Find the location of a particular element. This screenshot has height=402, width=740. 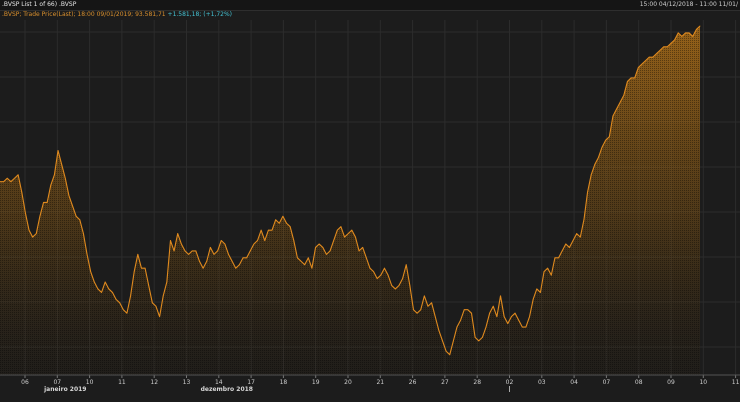

x-tick-label: 12 is located at coordinates (154, 382).